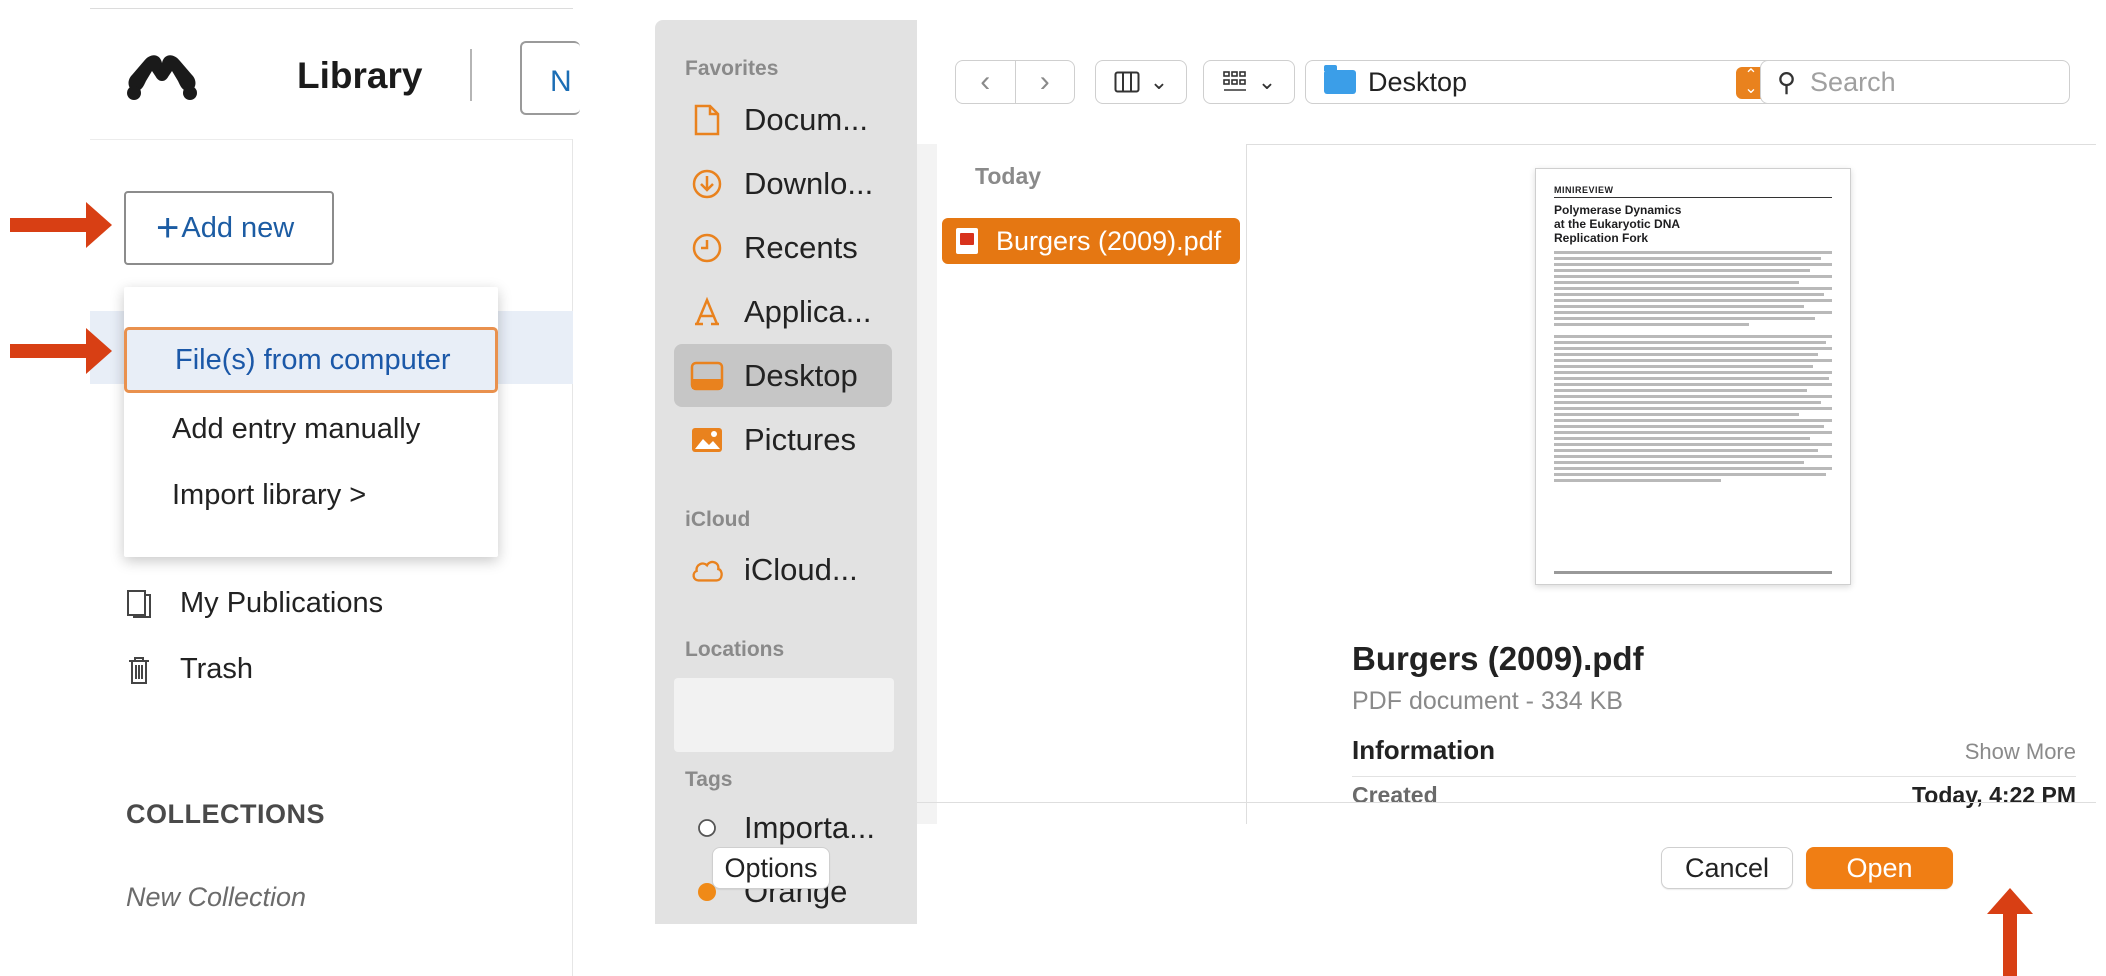 The width and height of the screenshot is (2106, 976). What do you see at coordinates (801, 375) in the screenshot?
I see `sidebar-item-label: Desktop` at bounding box center [801, 375].